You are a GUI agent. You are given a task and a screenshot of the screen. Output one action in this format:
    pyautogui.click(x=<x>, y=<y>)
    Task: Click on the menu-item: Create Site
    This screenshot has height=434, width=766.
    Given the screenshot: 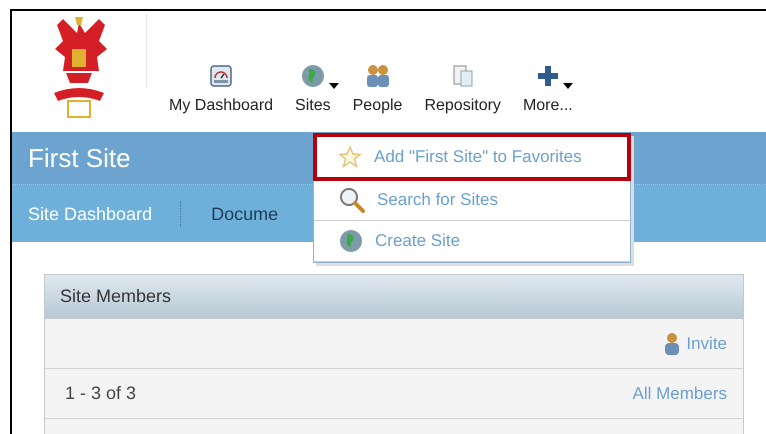 What is the action you would take?
    pyautogui.click(x=472, y=241)
    